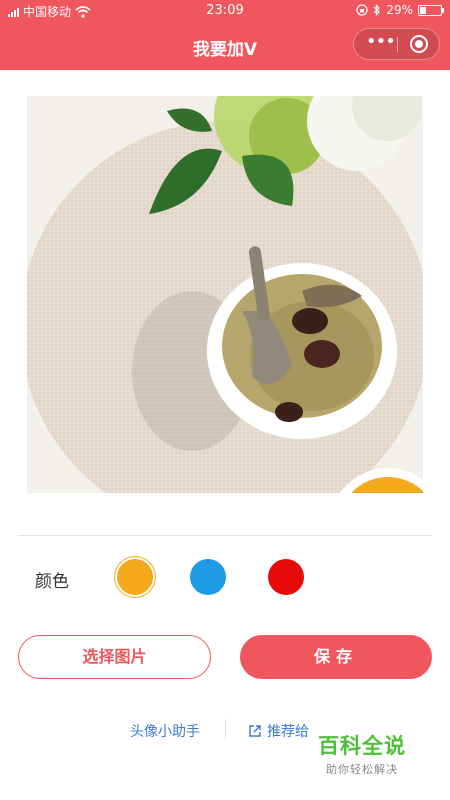 The height and width of the screenshot is (800, 450). What do you see at coordinates (288, 732) in the screenshot?
I see `share-label: 推荐给` at bounding box center [288, 732].